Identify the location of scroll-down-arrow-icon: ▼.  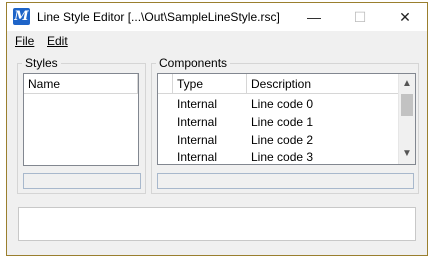
(407, 154).